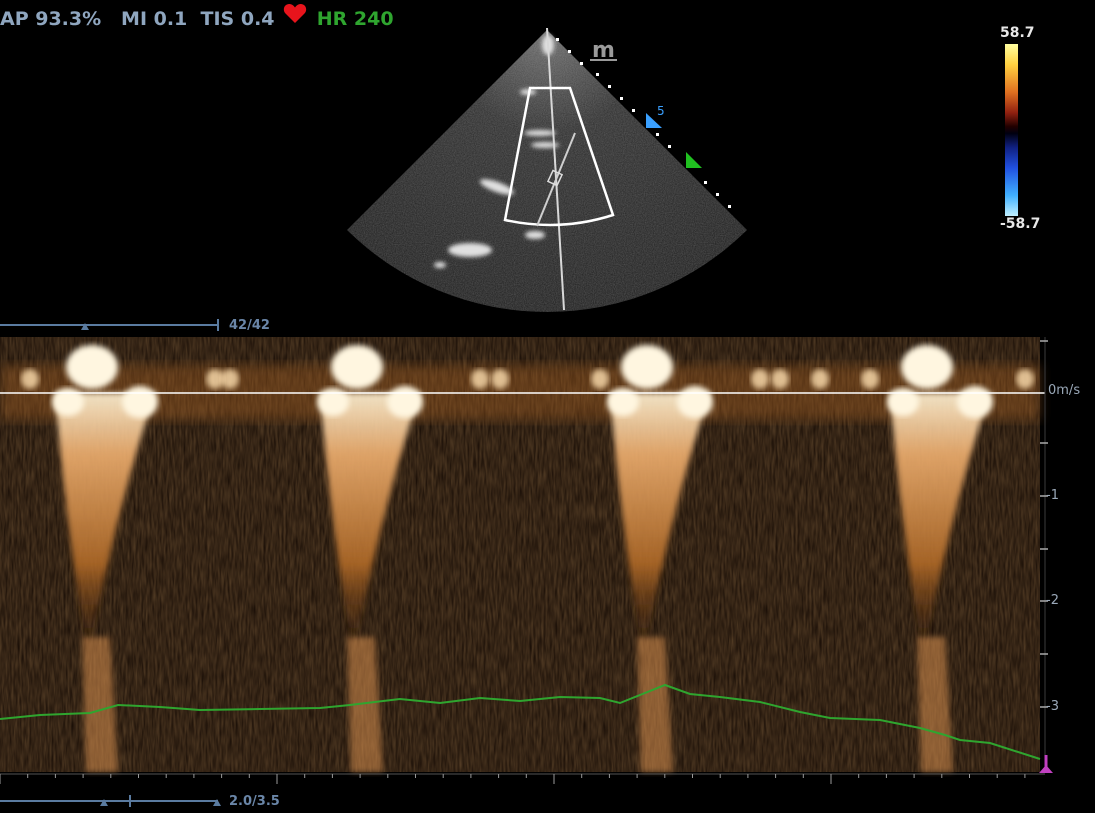 This screenshot has height=813, width=1095. I want to click on focus-marker-label: 5, so click(661, 111).